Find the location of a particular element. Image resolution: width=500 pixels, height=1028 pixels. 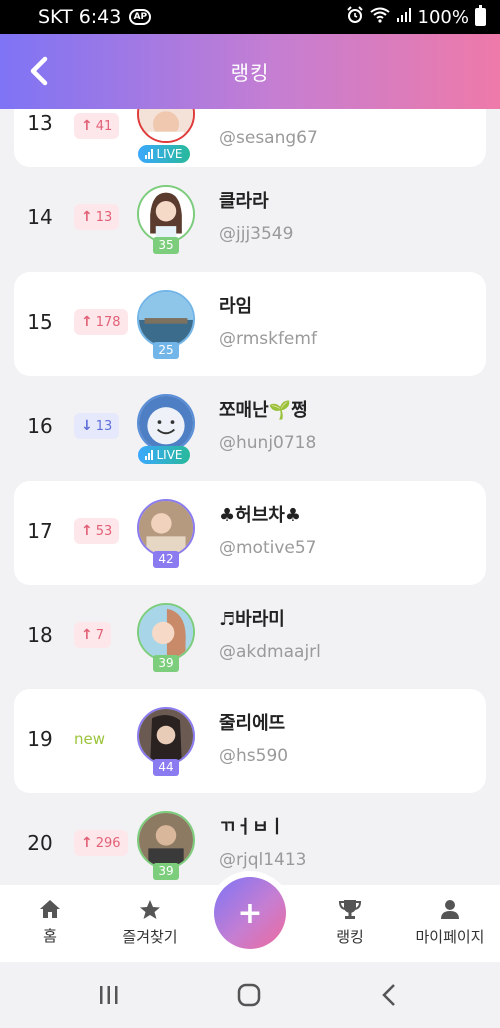

page-title: 랭킹 is located at coordinates (250, 73).